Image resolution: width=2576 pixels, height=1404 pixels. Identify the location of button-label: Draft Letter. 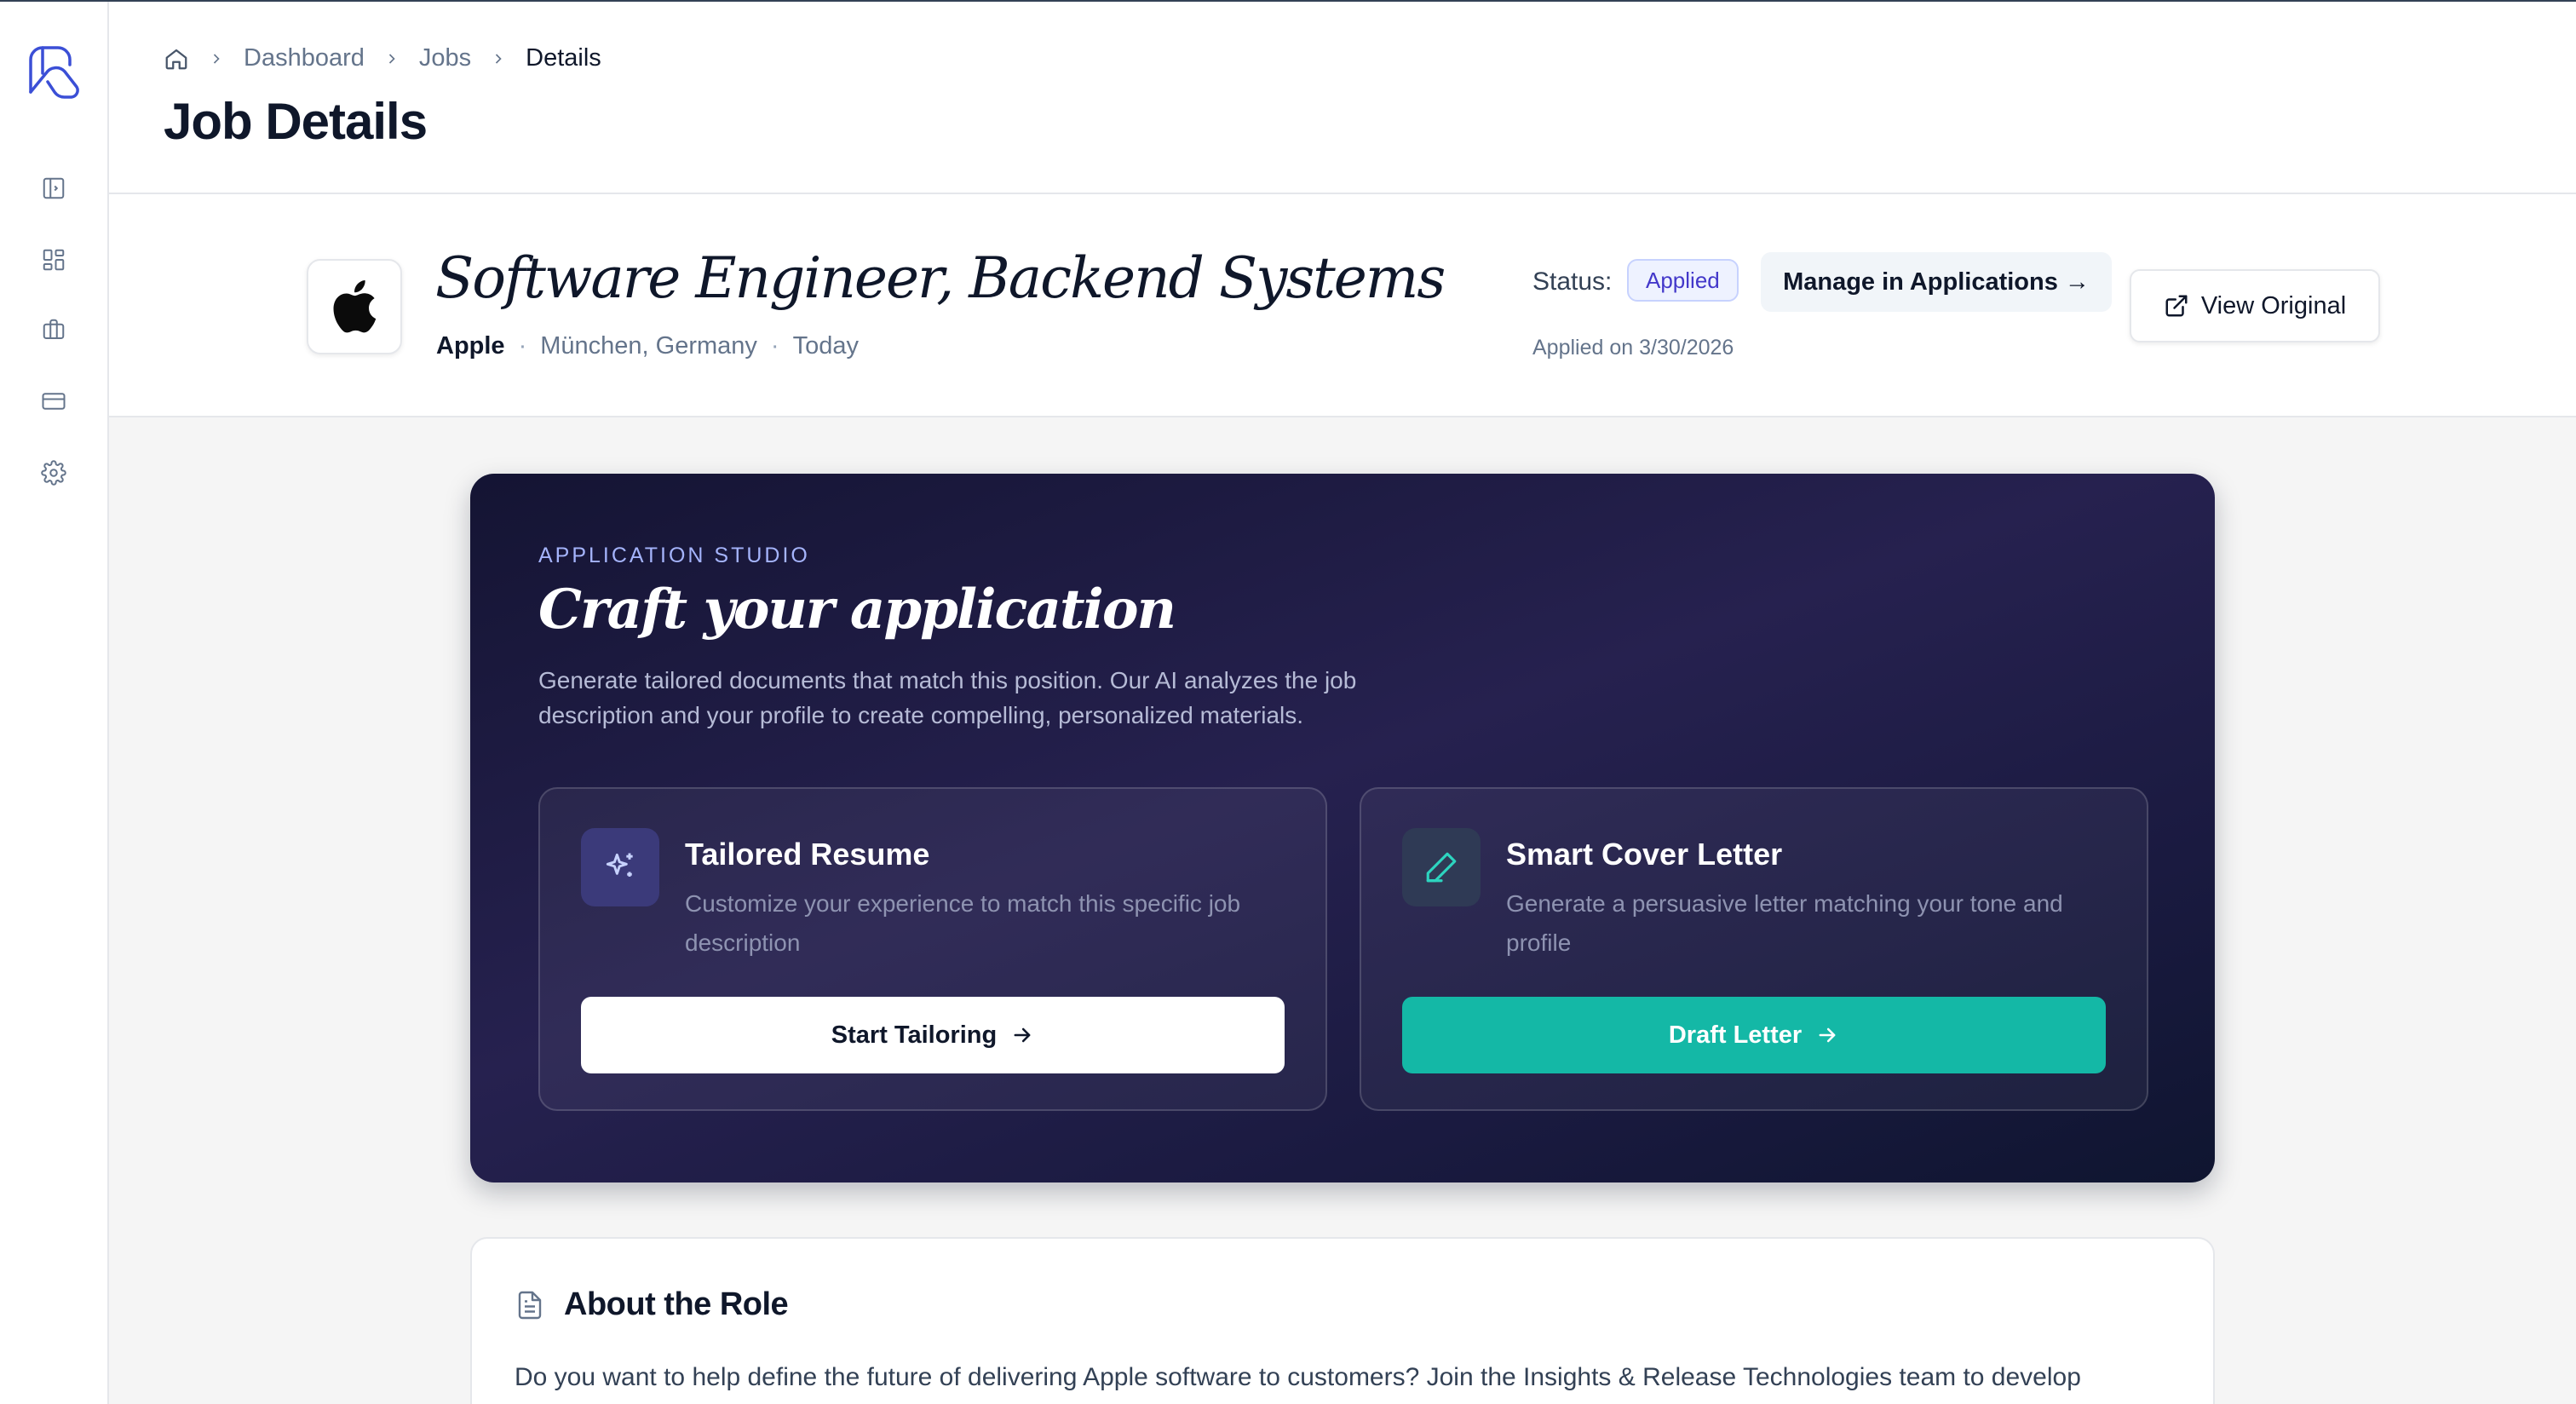
(1736, 1035).